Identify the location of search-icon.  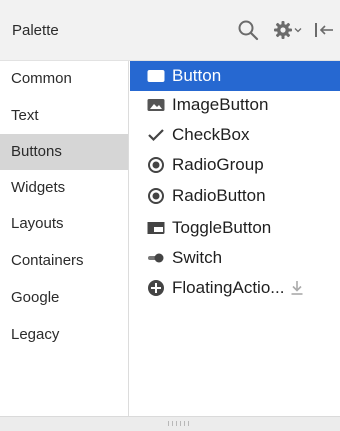
(248, 30).